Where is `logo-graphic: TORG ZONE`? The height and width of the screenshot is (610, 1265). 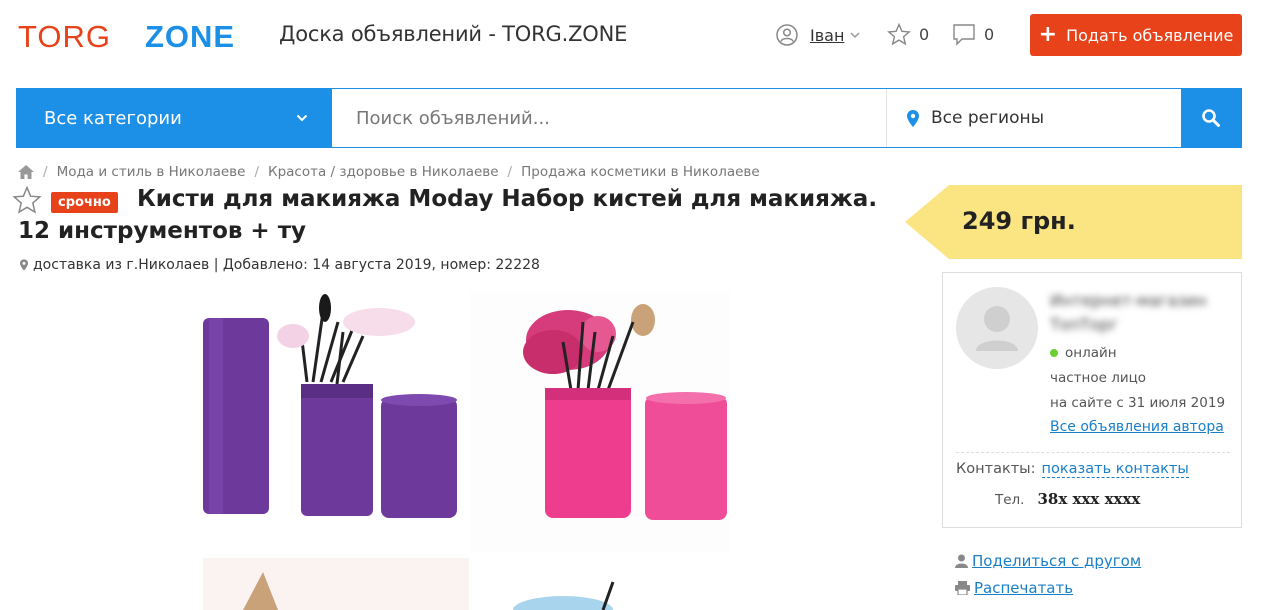 logo-graphic: TORG ZONE is located at coordinates (126, 36).